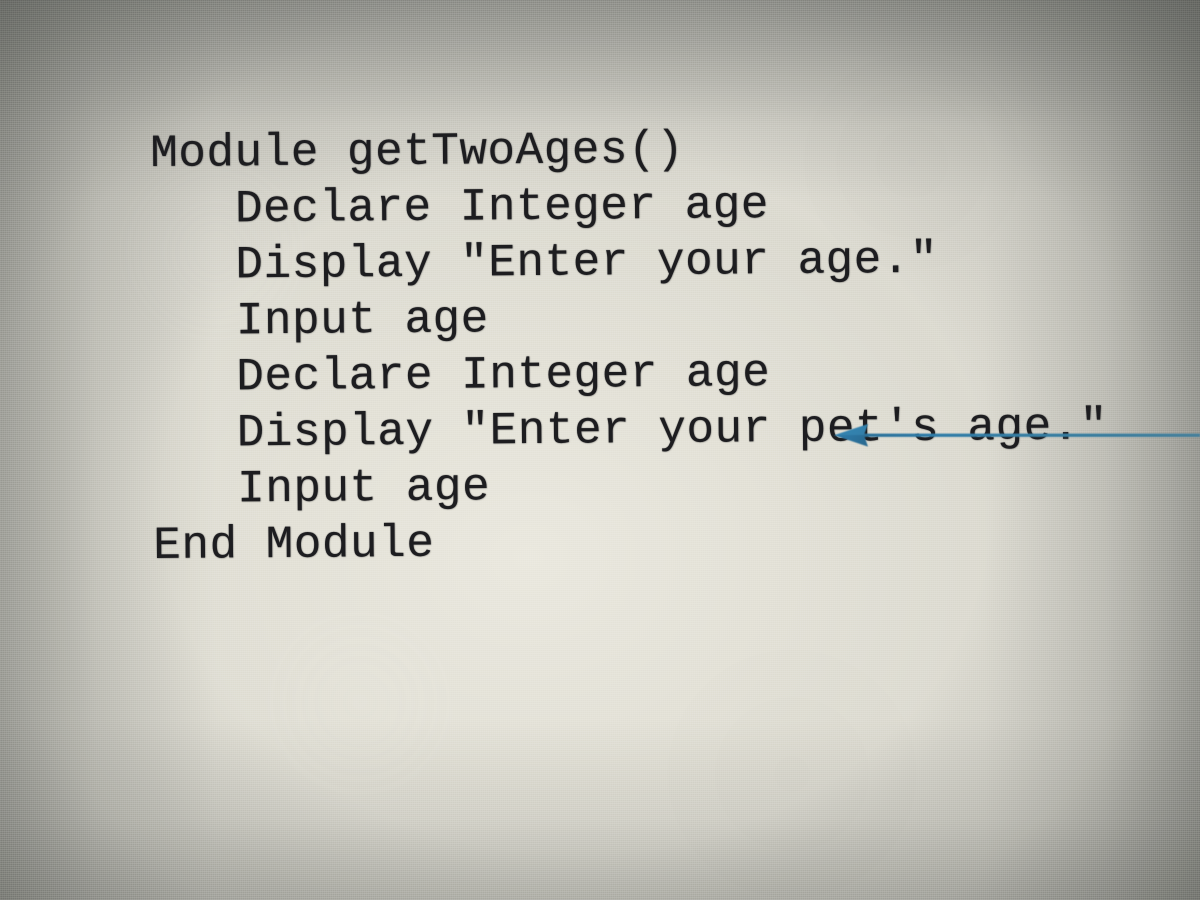 The image size is (1200, 900). I want to click on code-line-9: End Module, so click(294, 544).